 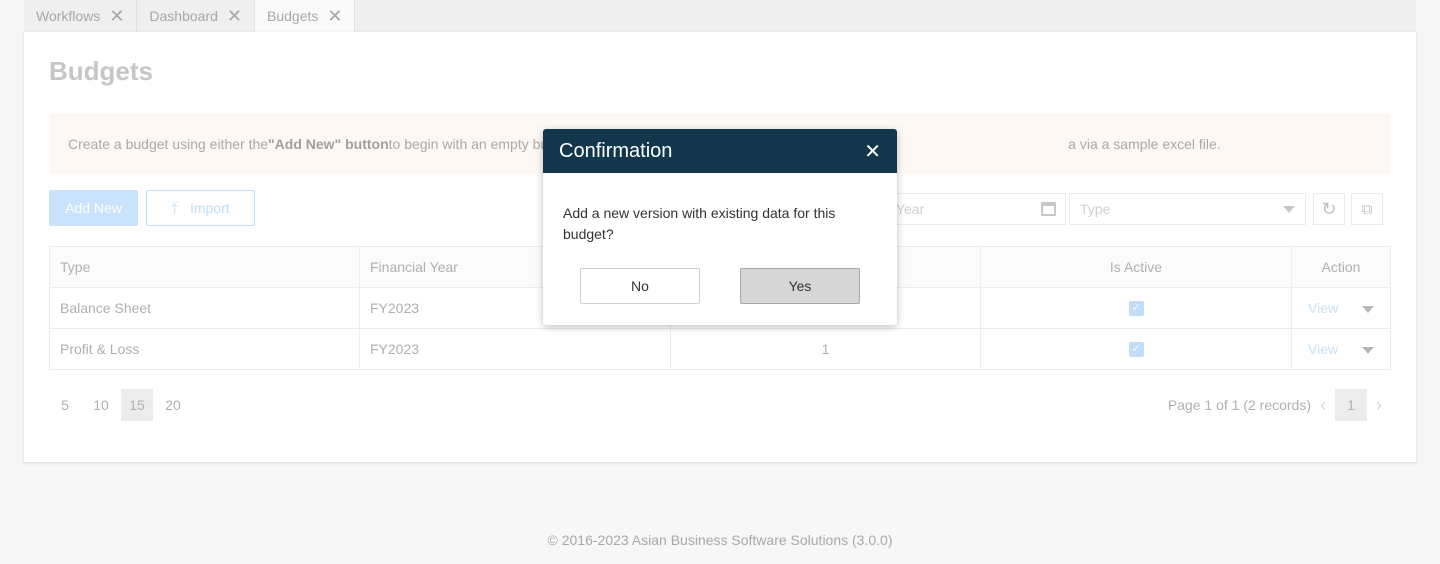 What do you see at coordinates (825, 349) in the screenshot?
I see `cell-version: 1` at bounding box center [825, 349].